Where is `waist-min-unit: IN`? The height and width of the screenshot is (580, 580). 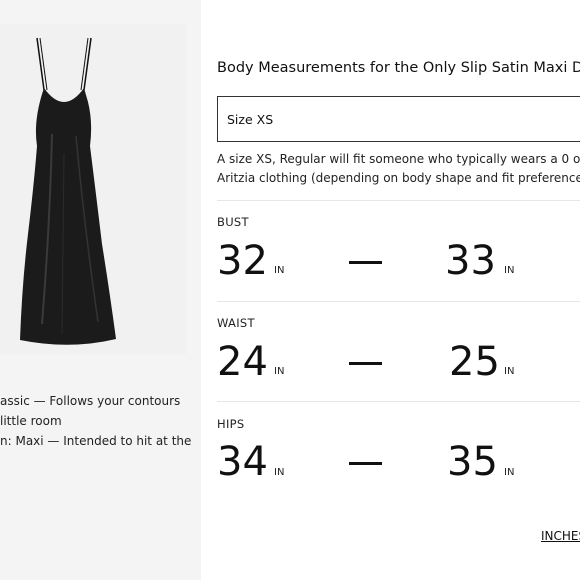 waist-min-unit: IN is located at coordinates (279, 371).